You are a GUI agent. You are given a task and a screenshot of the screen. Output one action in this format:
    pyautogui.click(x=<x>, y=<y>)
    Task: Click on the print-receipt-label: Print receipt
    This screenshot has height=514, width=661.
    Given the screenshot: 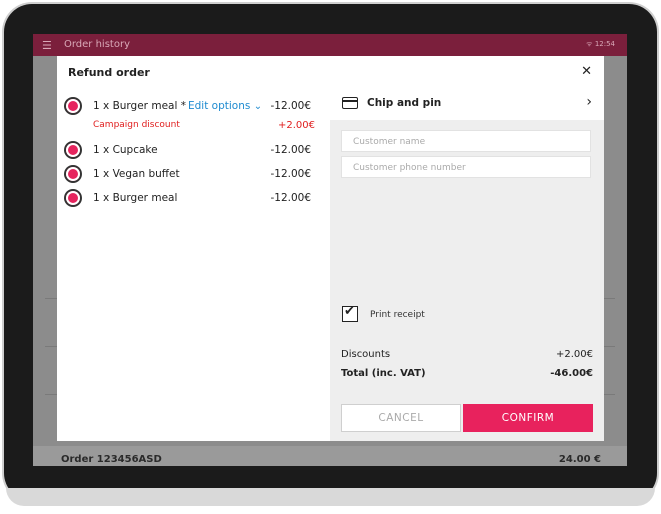 What is the action you would take?
    pyautogui.click(x=397, y=315)
    